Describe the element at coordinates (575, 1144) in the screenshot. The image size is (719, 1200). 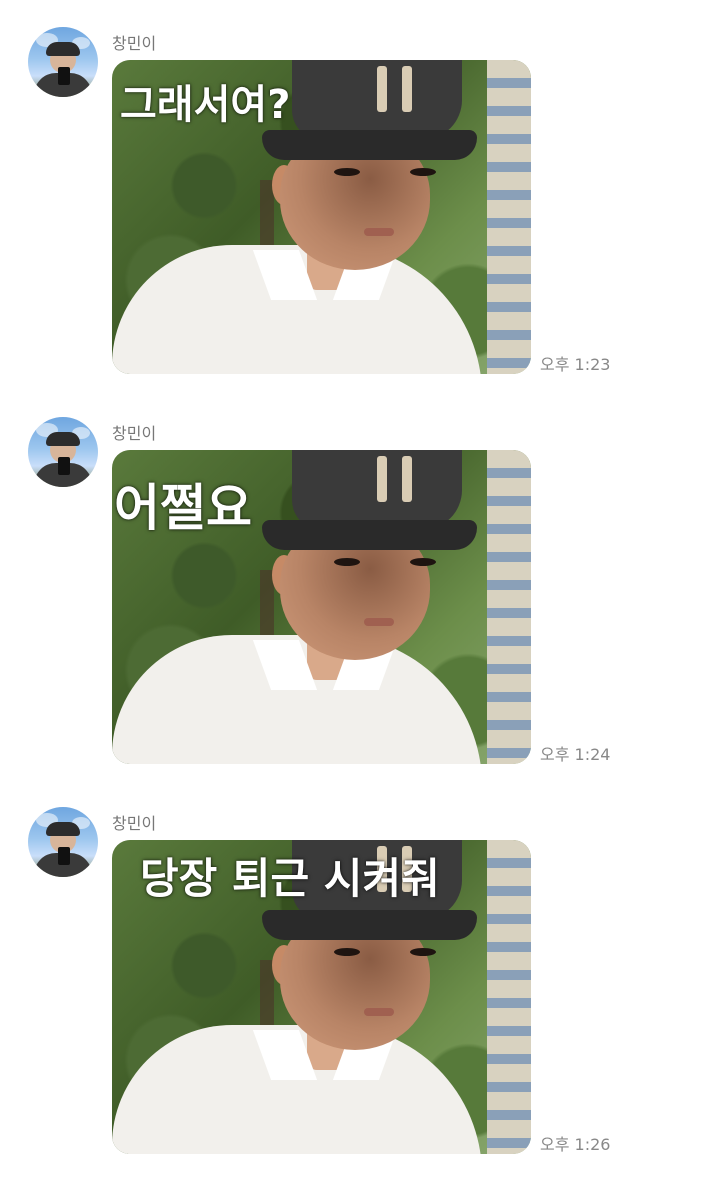
I see `message-time: 오후 1:26` at that location.